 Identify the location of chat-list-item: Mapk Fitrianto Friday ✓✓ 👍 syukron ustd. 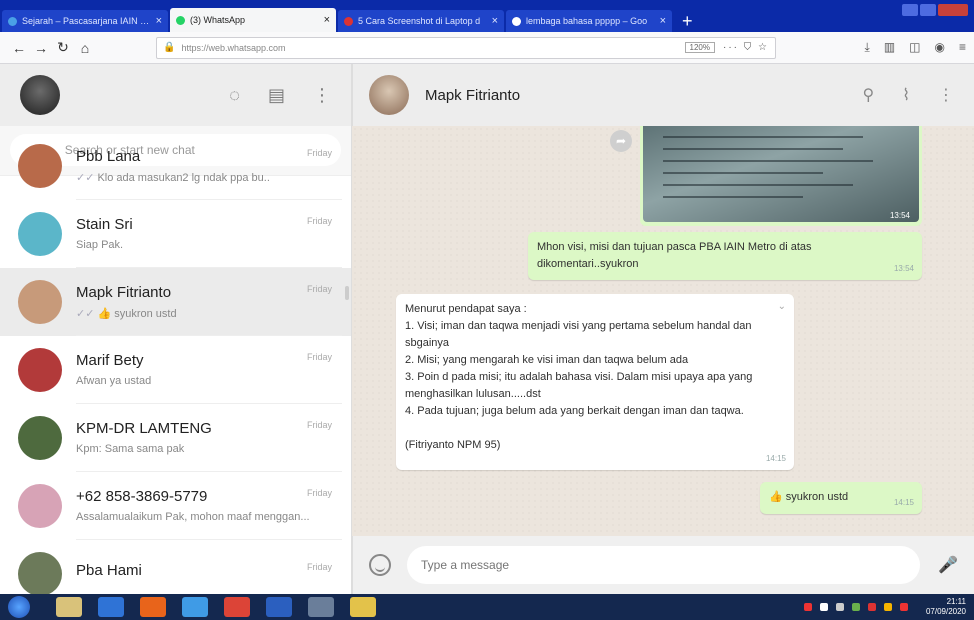
(175, 302).